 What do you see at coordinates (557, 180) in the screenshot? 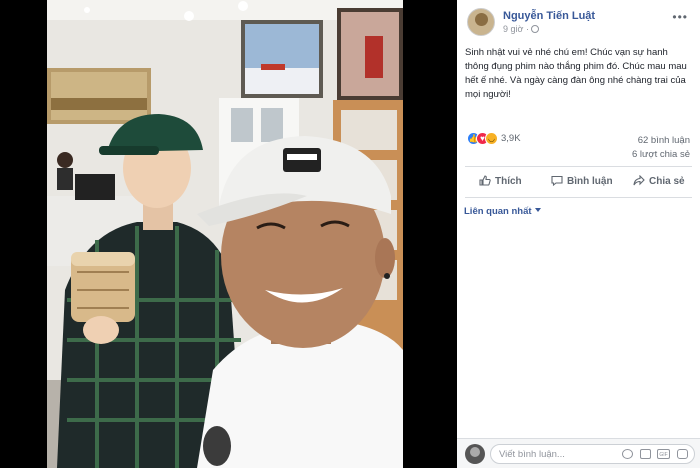
I see `comment-icon` at bounding box center [557, 180].